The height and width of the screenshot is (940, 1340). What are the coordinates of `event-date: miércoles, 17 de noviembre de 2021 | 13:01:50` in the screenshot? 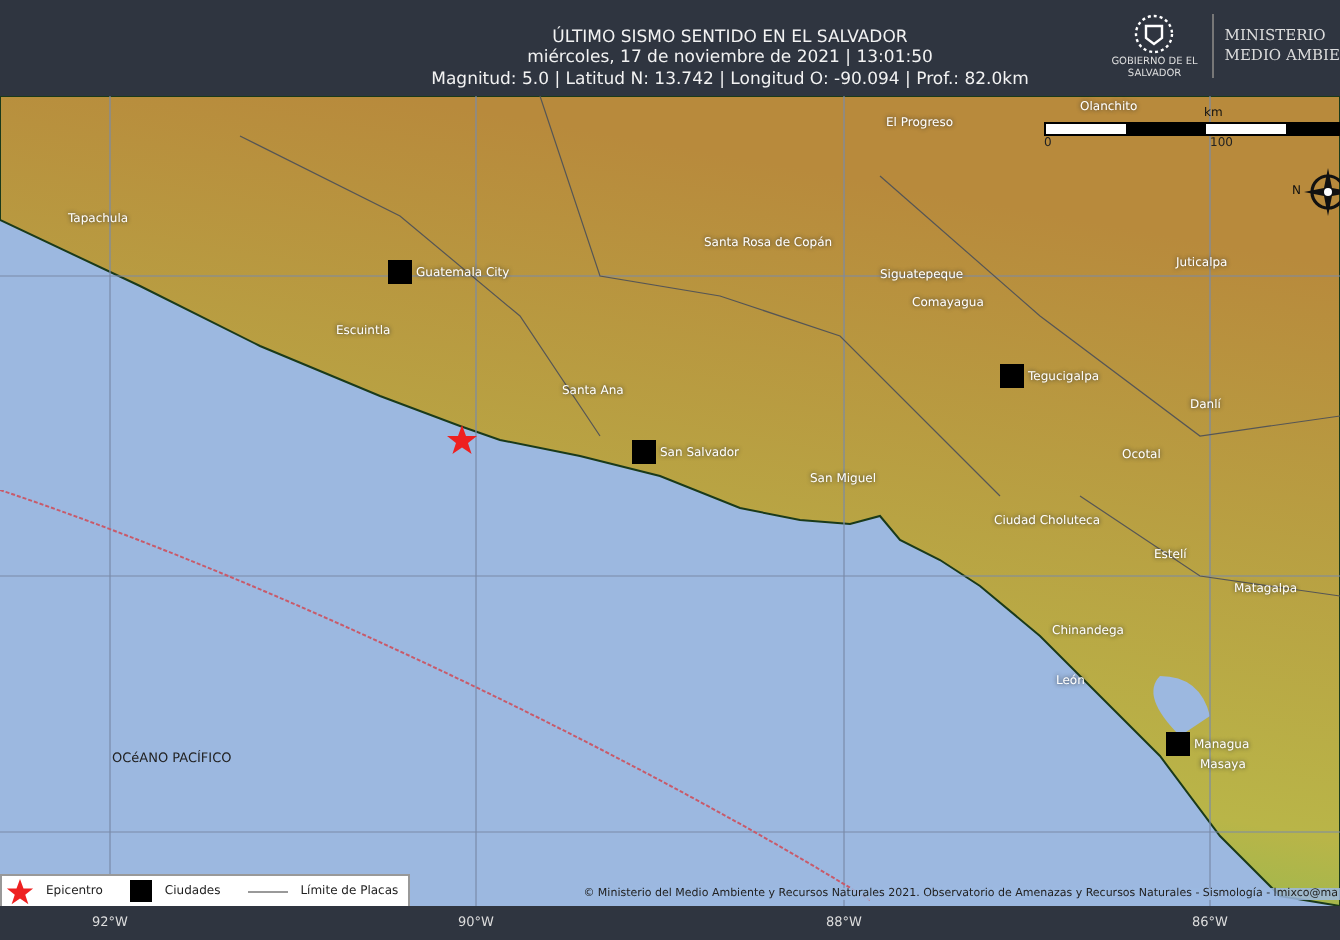 It's located at (730, 58).